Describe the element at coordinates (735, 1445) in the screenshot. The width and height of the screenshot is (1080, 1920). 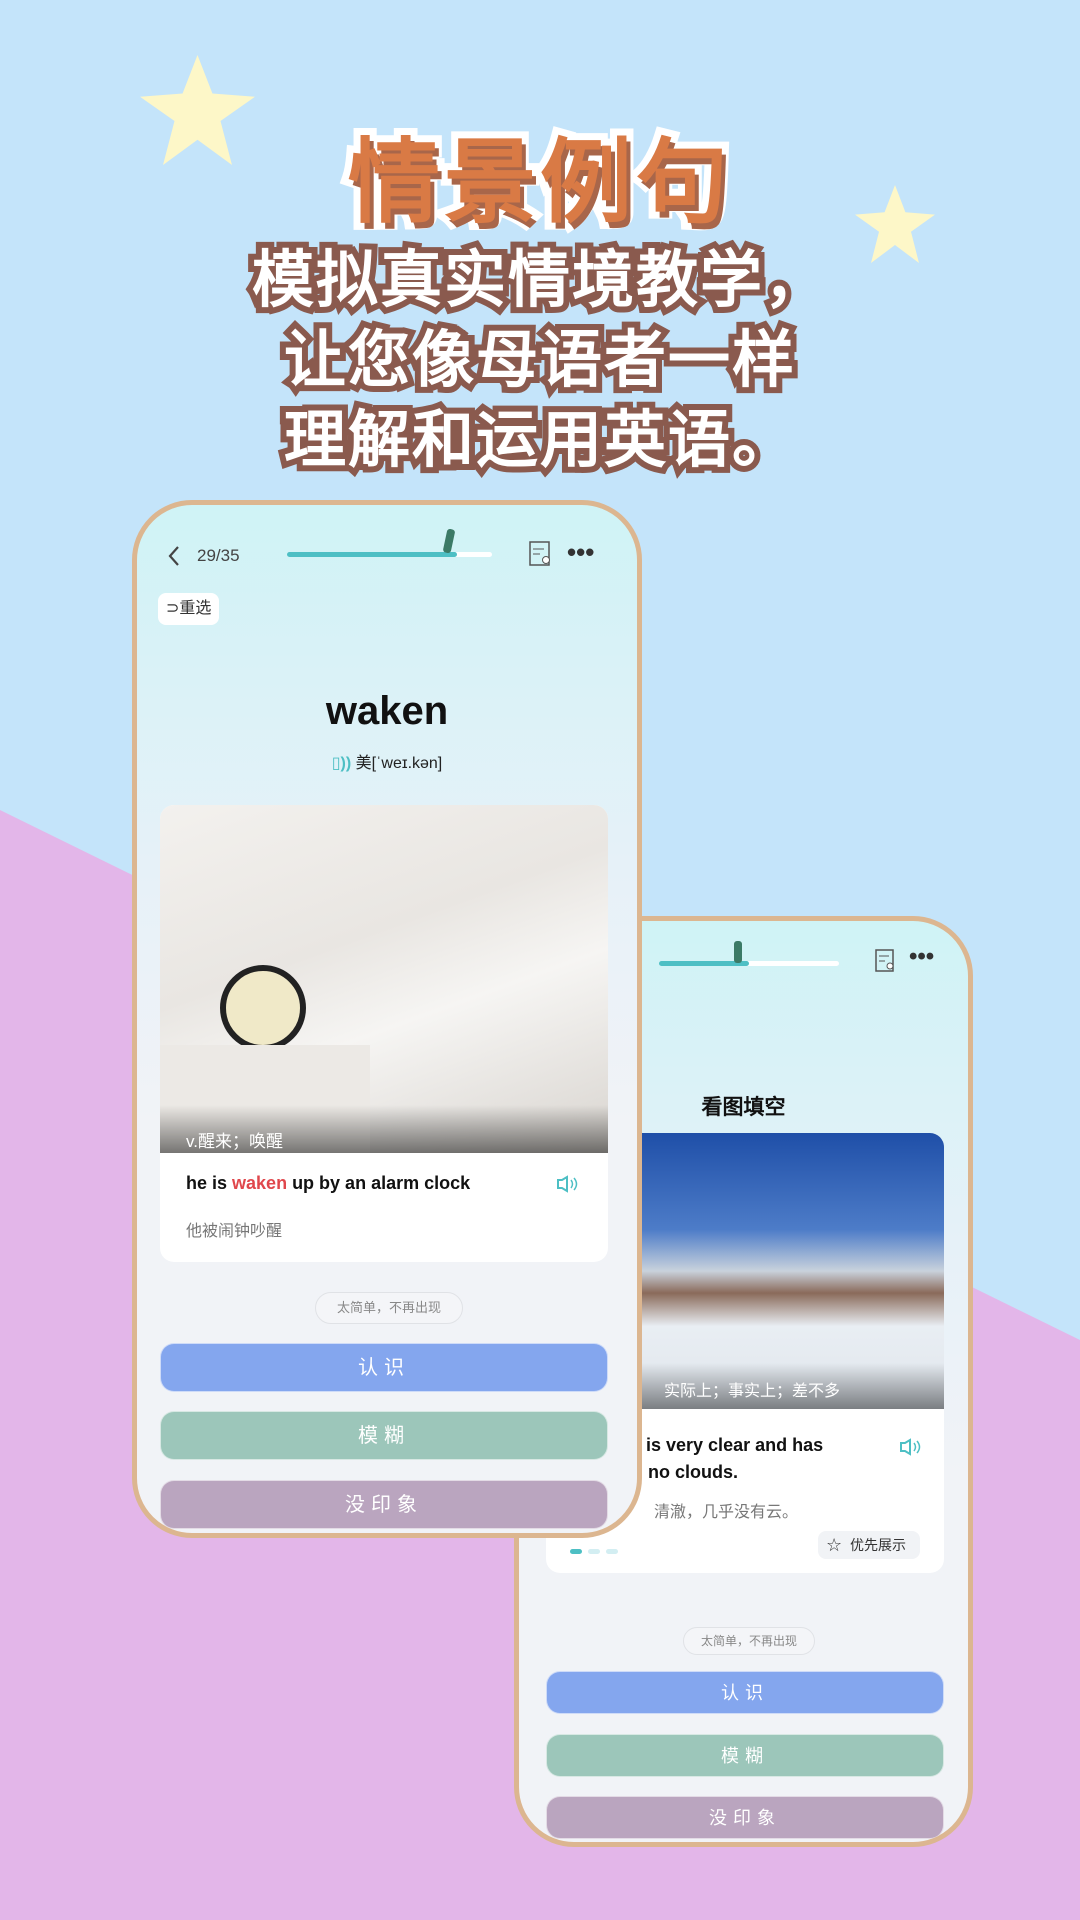
I see `sentence-line1: is very clear and has` at that location.